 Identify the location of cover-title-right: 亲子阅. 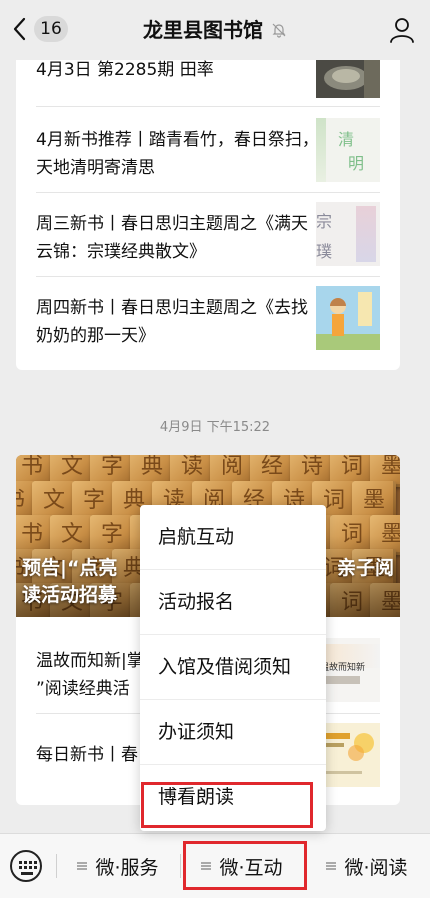
(365, 568).